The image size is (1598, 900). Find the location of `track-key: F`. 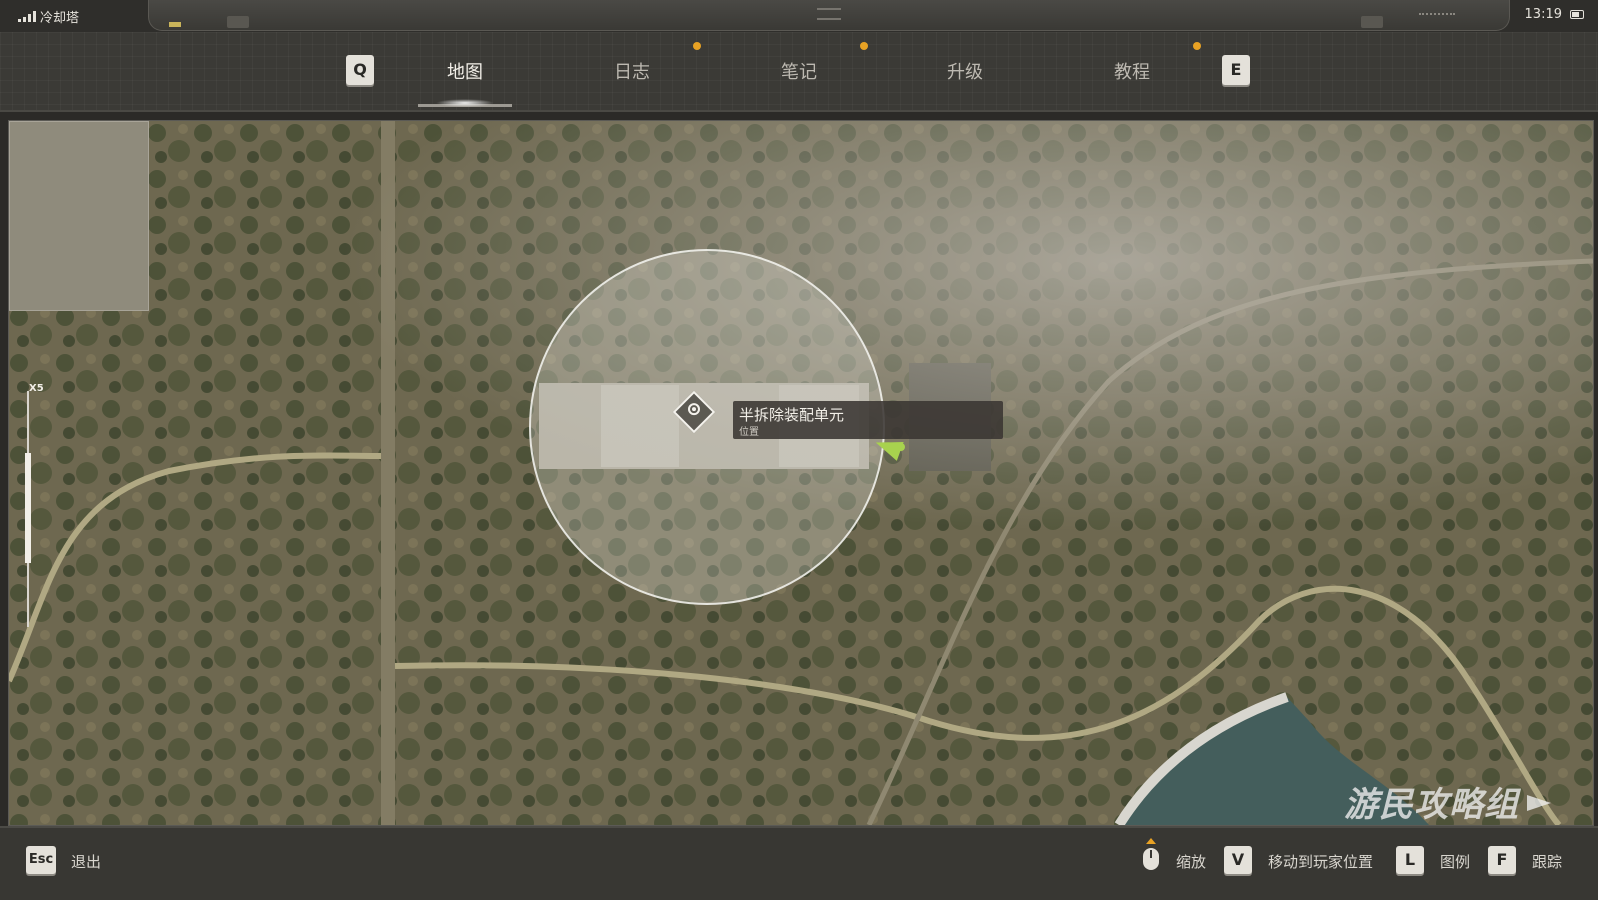

track-key: F is located at coordinates (1502, 860).